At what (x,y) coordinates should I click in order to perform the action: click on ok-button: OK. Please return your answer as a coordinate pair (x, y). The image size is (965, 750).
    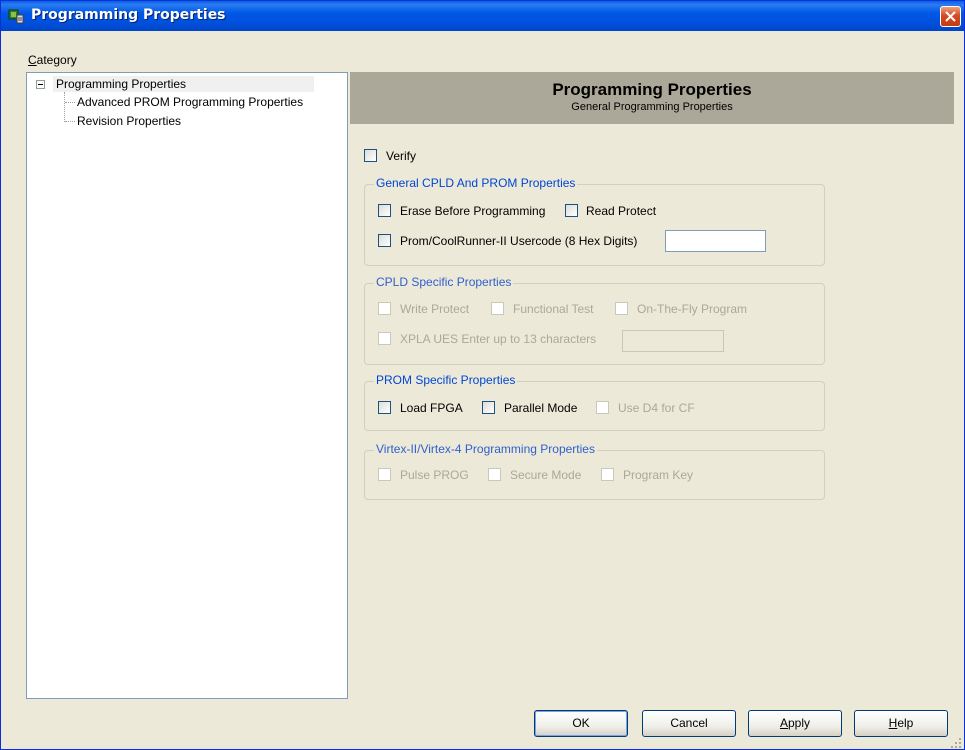
    Looking at the image, I should click on (581, 723).